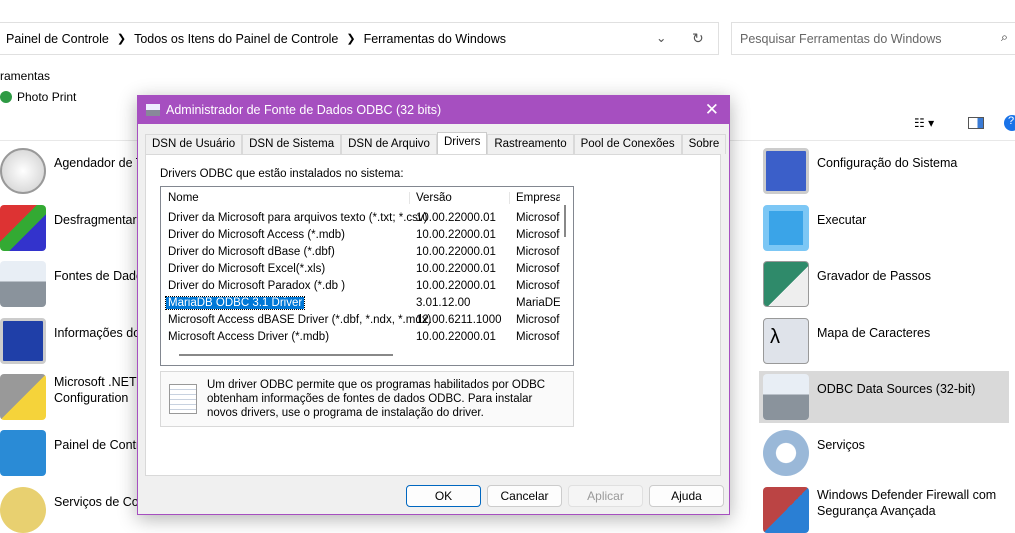 This screenshot has width=1015, height=533. Describe the element at coordinates (71, 284) in the screenshot. I see `tool-item: Fontes de Dado` at that location.